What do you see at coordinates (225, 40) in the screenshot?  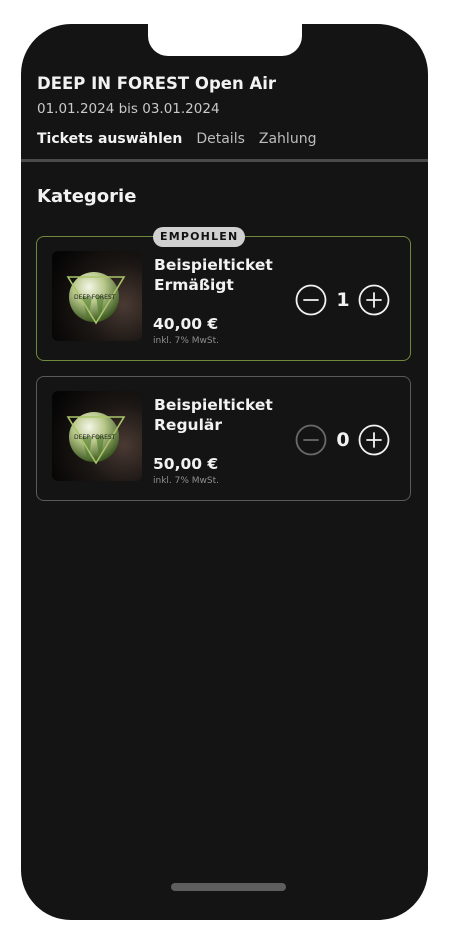 I see `notch` at bounding box center [225, 40].